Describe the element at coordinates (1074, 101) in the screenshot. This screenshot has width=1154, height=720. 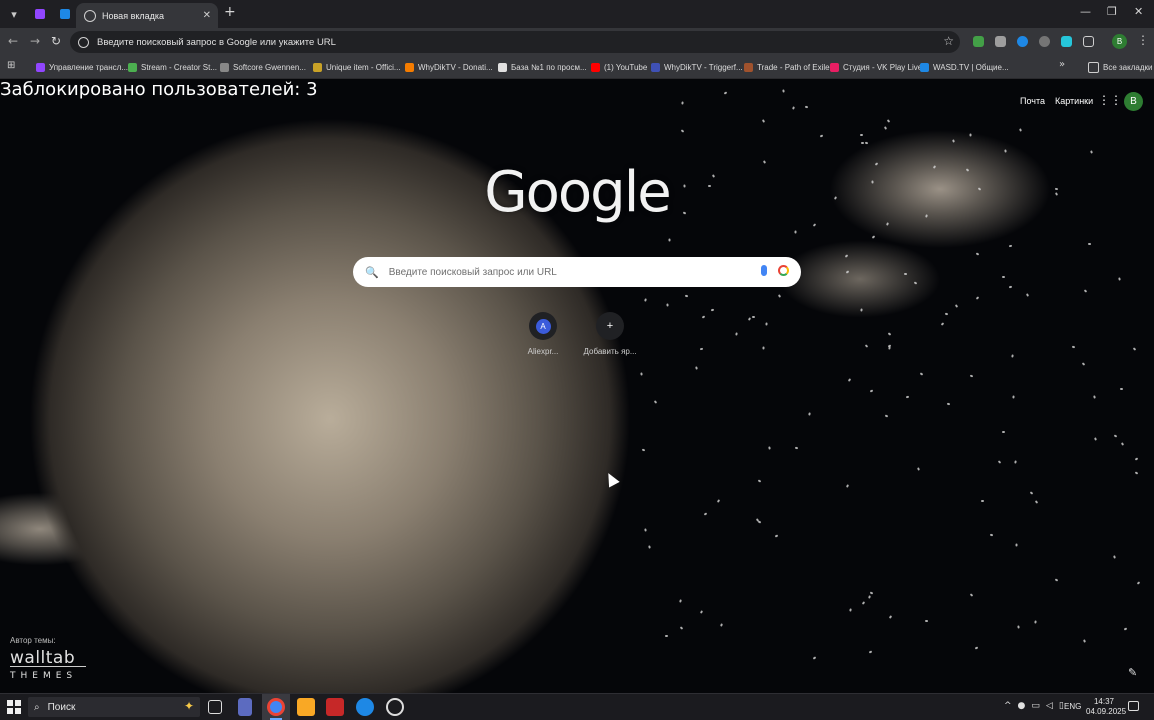
I see `images-link: Картинки` at that location.